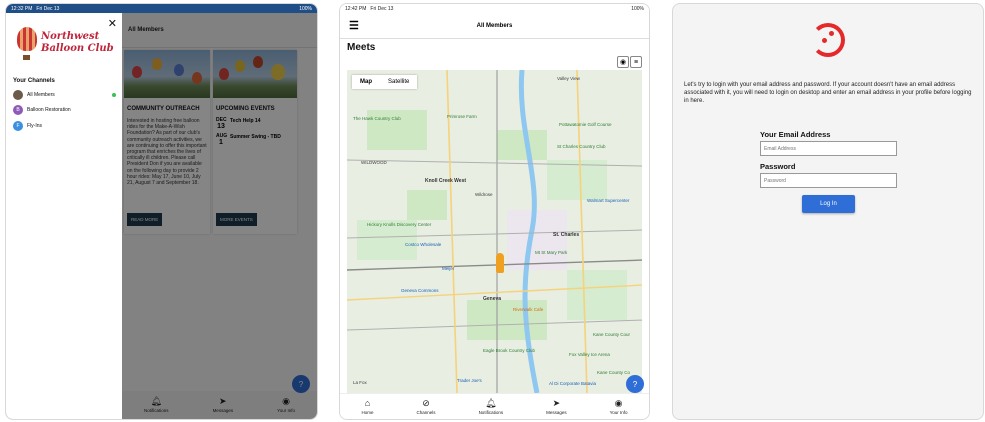 This screenshot has width=985, height=422. I want to click on channel-item-fly-ins: F Fly-Ins, so click(64, 126).